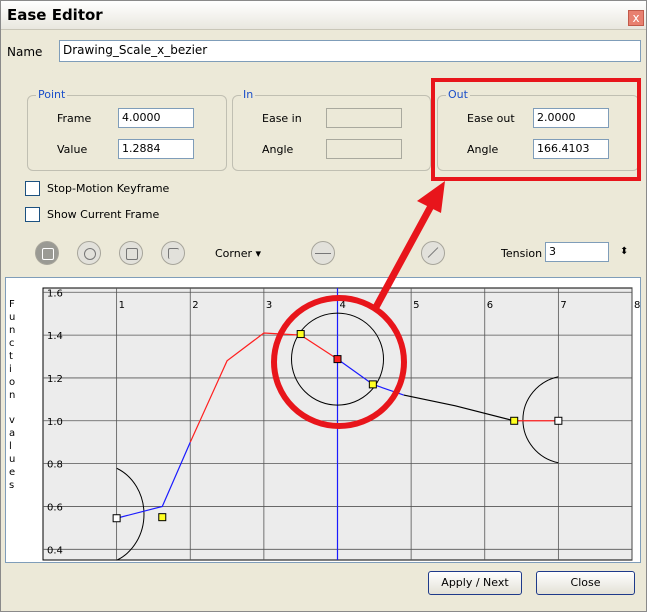 The width and height of the screenshot is (647, 613). Describe the element at coordinates (269, 305) in the screenshot. I see `x-tick-label: 3` at that location.